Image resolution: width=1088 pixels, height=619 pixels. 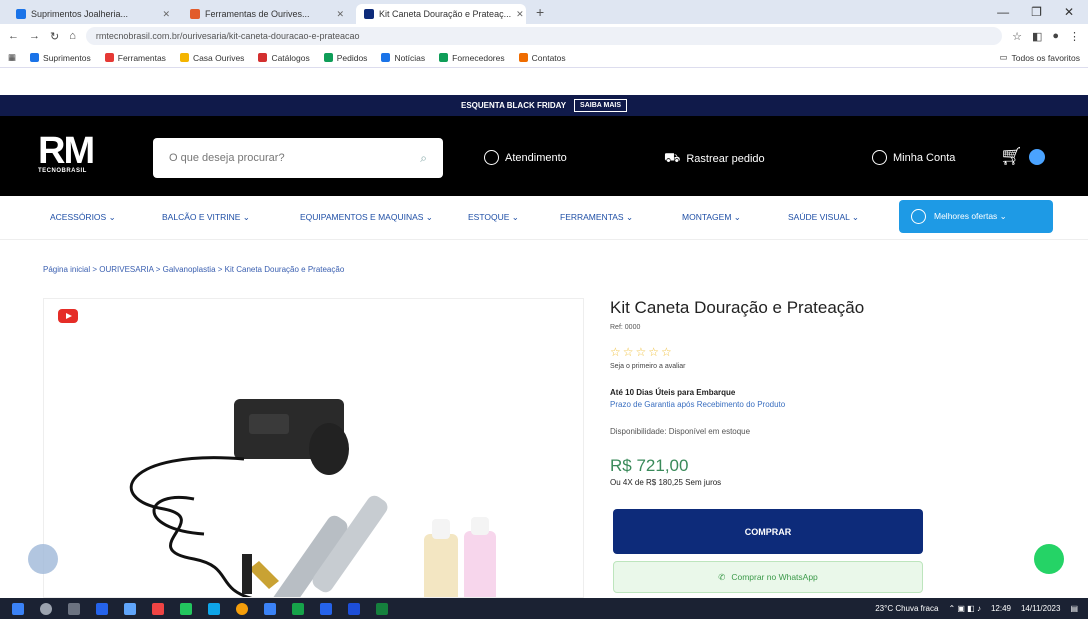 I want to click on extensions-icon: ◧, so click(x=1037, y=36).